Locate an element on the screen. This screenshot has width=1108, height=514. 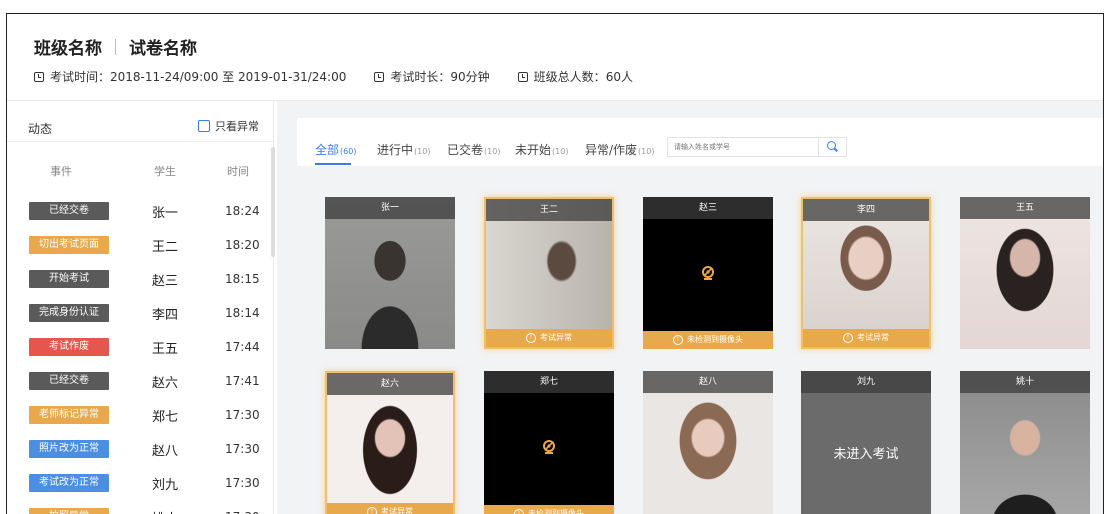
event-student: 王二 is located at coordinates (165, 247).